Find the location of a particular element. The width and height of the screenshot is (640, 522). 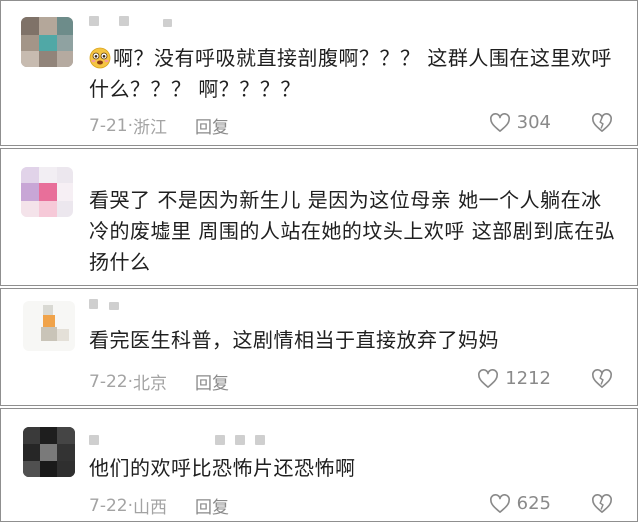

comment-text: 看完医生科普，这剧情相当于直接放弃了妈妈 is located at coordinates (354, 340).